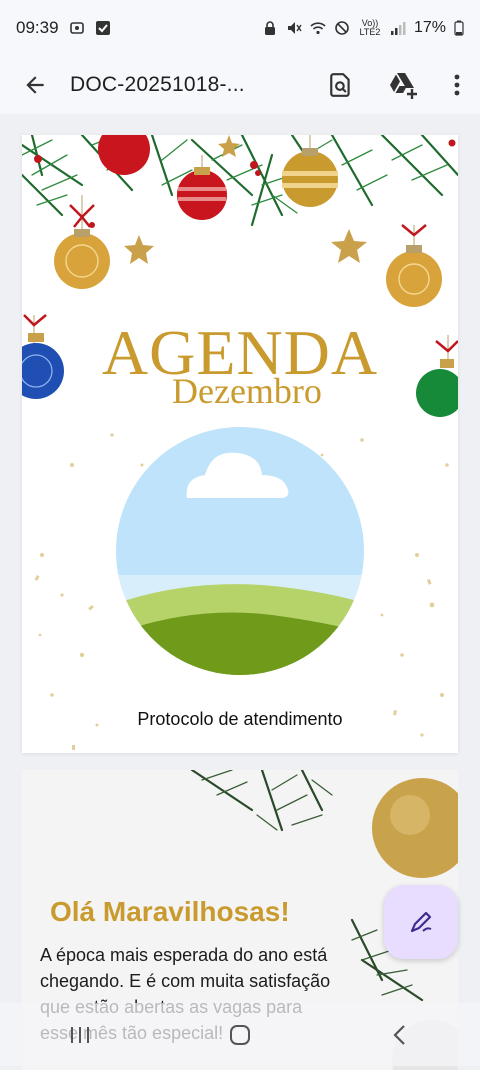 The height and width of the screenshot is (1070, 480). I want to click on search-document-button, so click(341, 85).